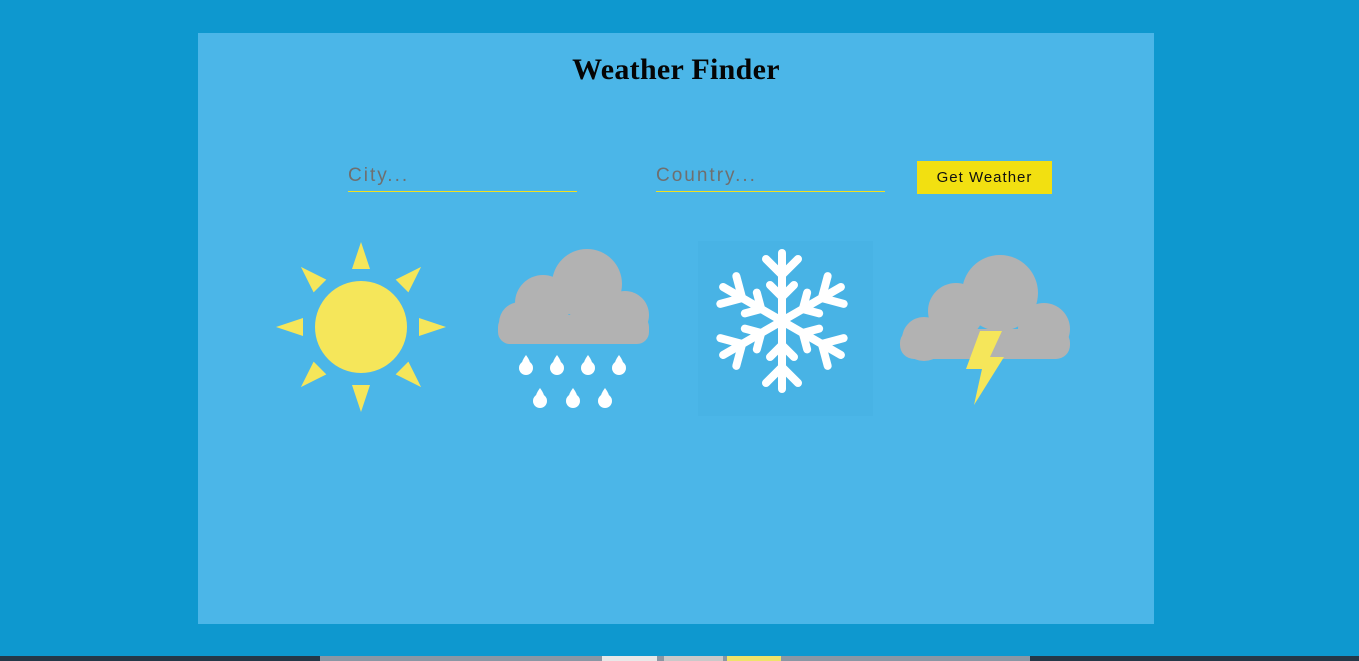 The image size is (1359, 661). What do you see at coordinates (986, 328) in the screenshot?
I see `thunderstorm-icon` at bounding box center [986, 328].